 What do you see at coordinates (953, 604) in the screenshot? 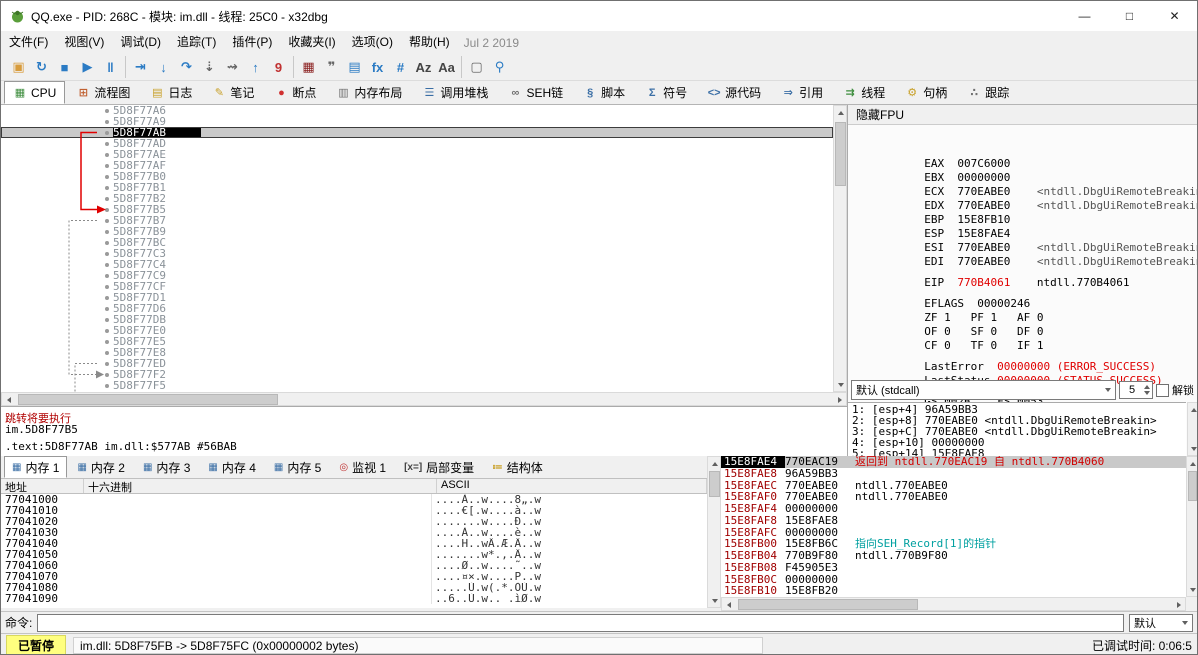
I see `stack-horizontal-scrollbar` at bounding box center [953, 604].